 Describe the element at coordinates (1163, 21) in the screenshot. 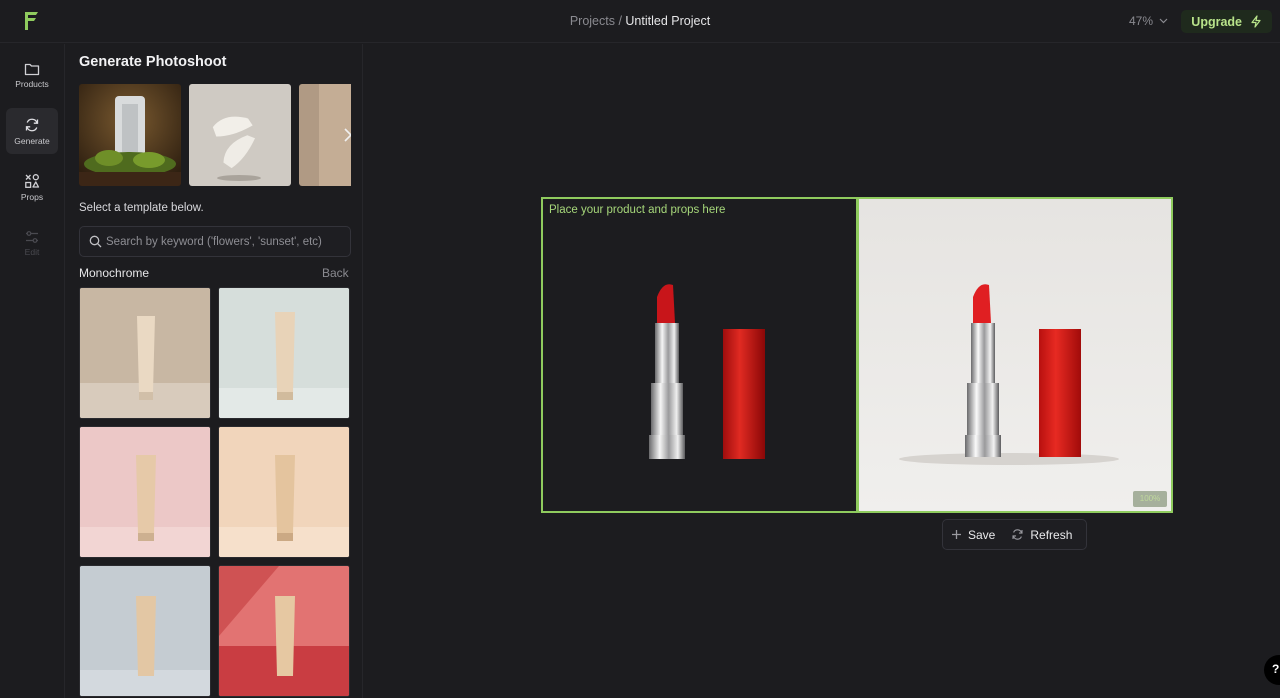

I see `chevron-down-icon` at that location.